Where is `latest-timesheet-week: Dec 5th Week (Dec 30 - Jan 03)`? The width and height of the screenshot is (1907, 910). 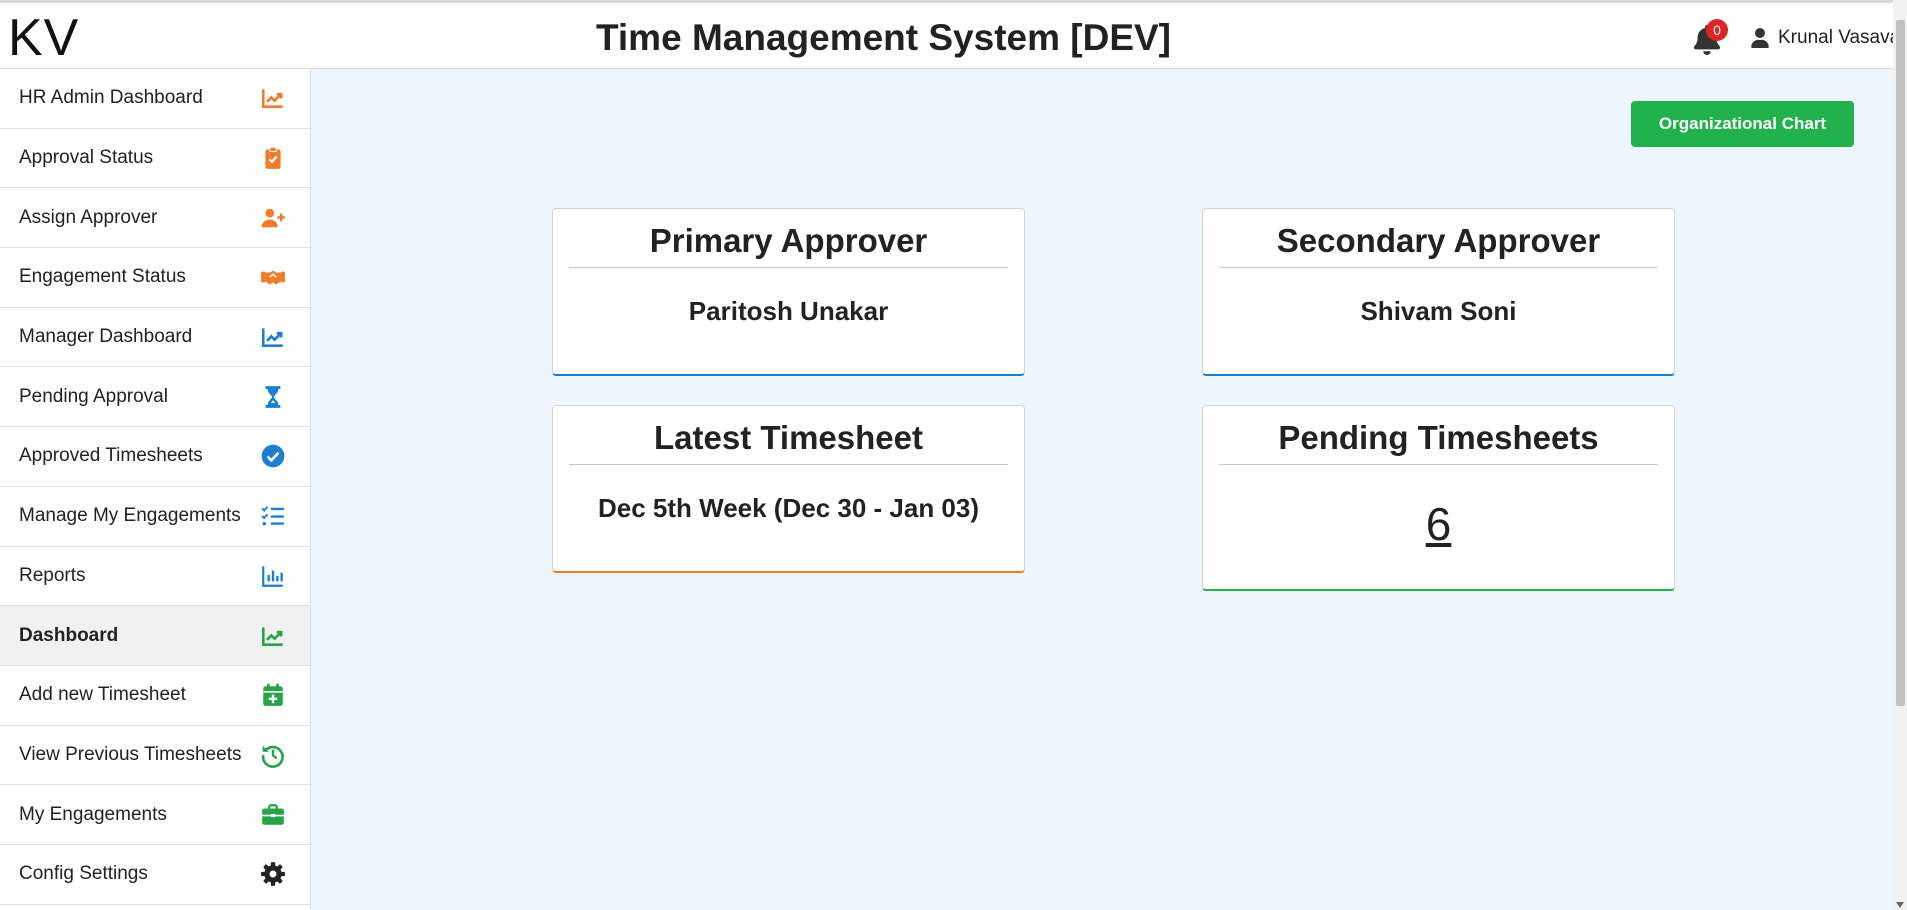
latest-timesheet-week: Dec 5th Week (Dec 30 - Jan 03) is located at coordinates (788, 508).